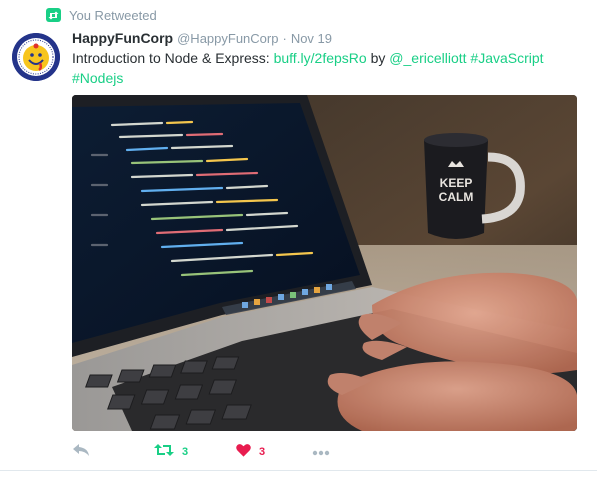 This screenshot has width=597, height=478. I want to click on retweet-context-icon, so click(53, 15).